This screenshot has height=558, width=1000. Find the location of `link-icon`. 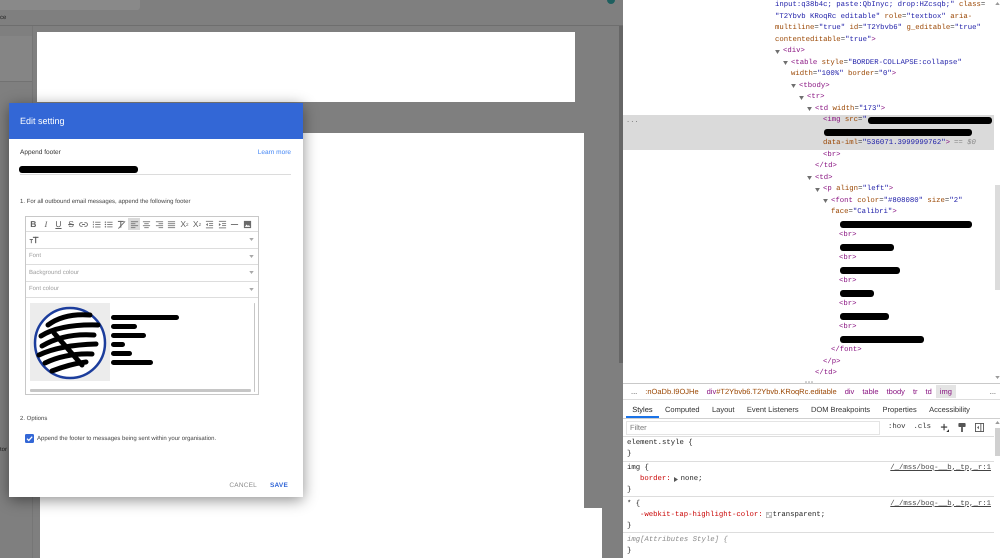

link-icon is located at coordinates (83, 224).